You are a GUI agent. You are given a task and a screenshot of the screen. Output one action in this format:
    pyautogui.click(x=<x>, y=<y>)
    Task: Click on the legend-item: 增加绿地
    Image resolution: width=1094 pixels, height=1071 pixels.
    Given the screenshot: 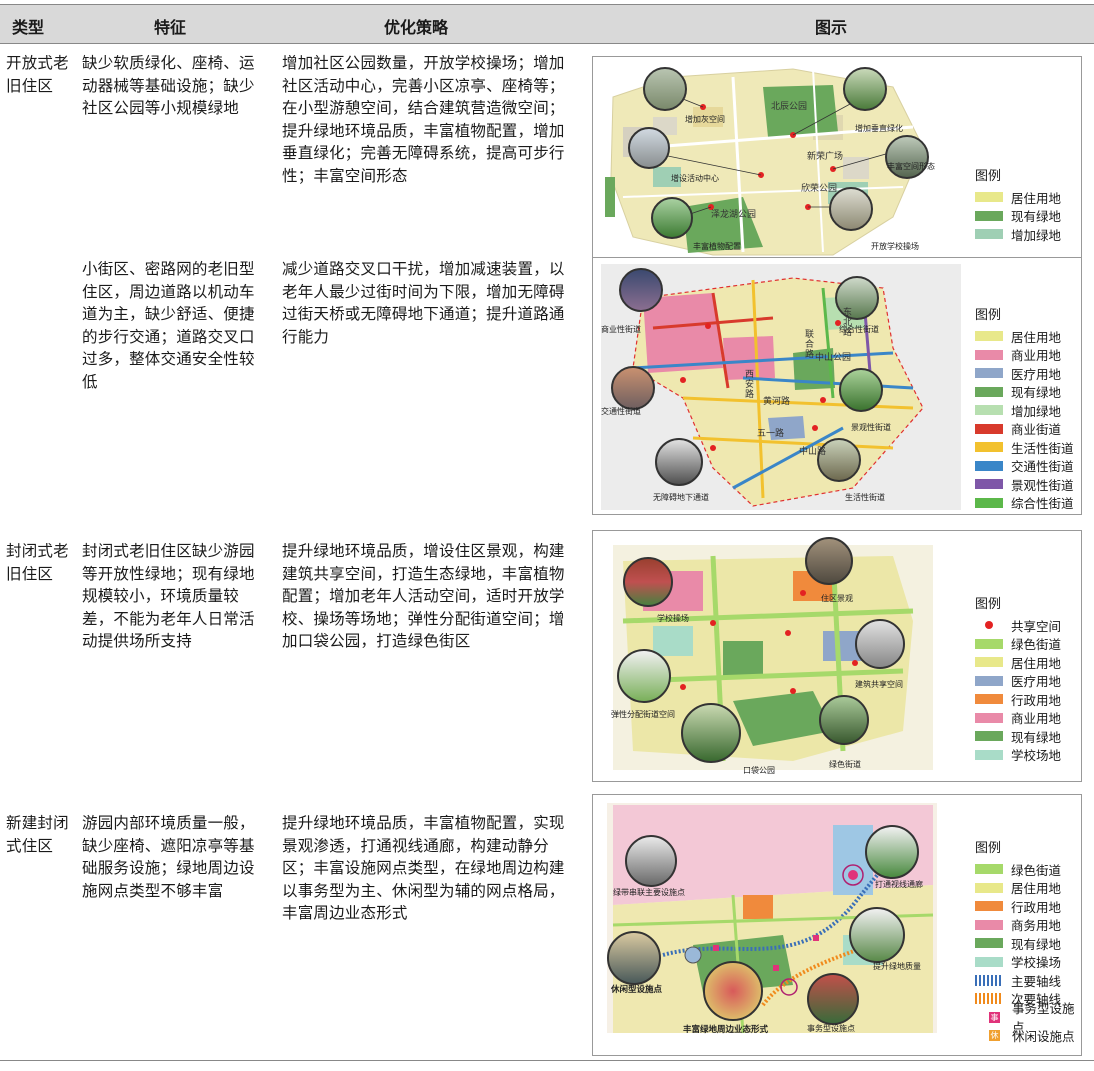 What is the action you would take?
    pyautogui.click(x=1024, y=410)
    